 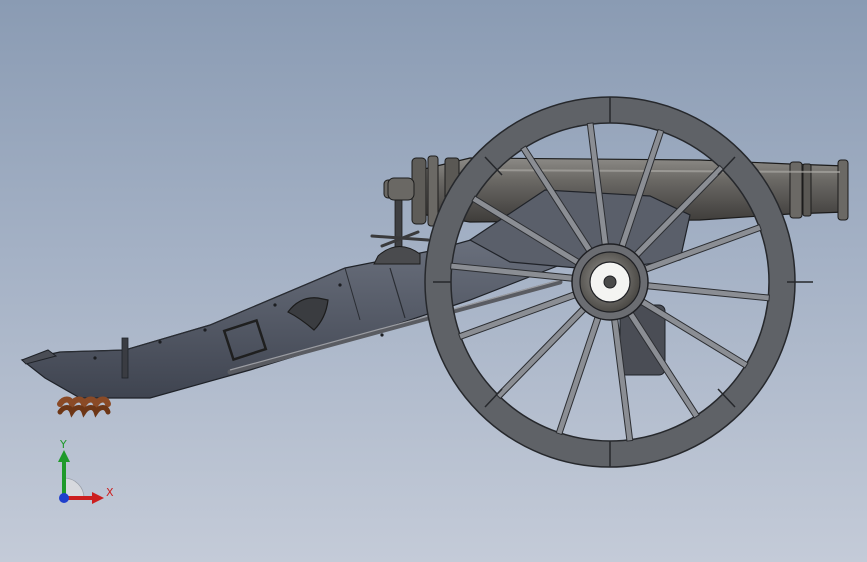 I want to click on x-axis-label: X, so click(x=110, y=492).